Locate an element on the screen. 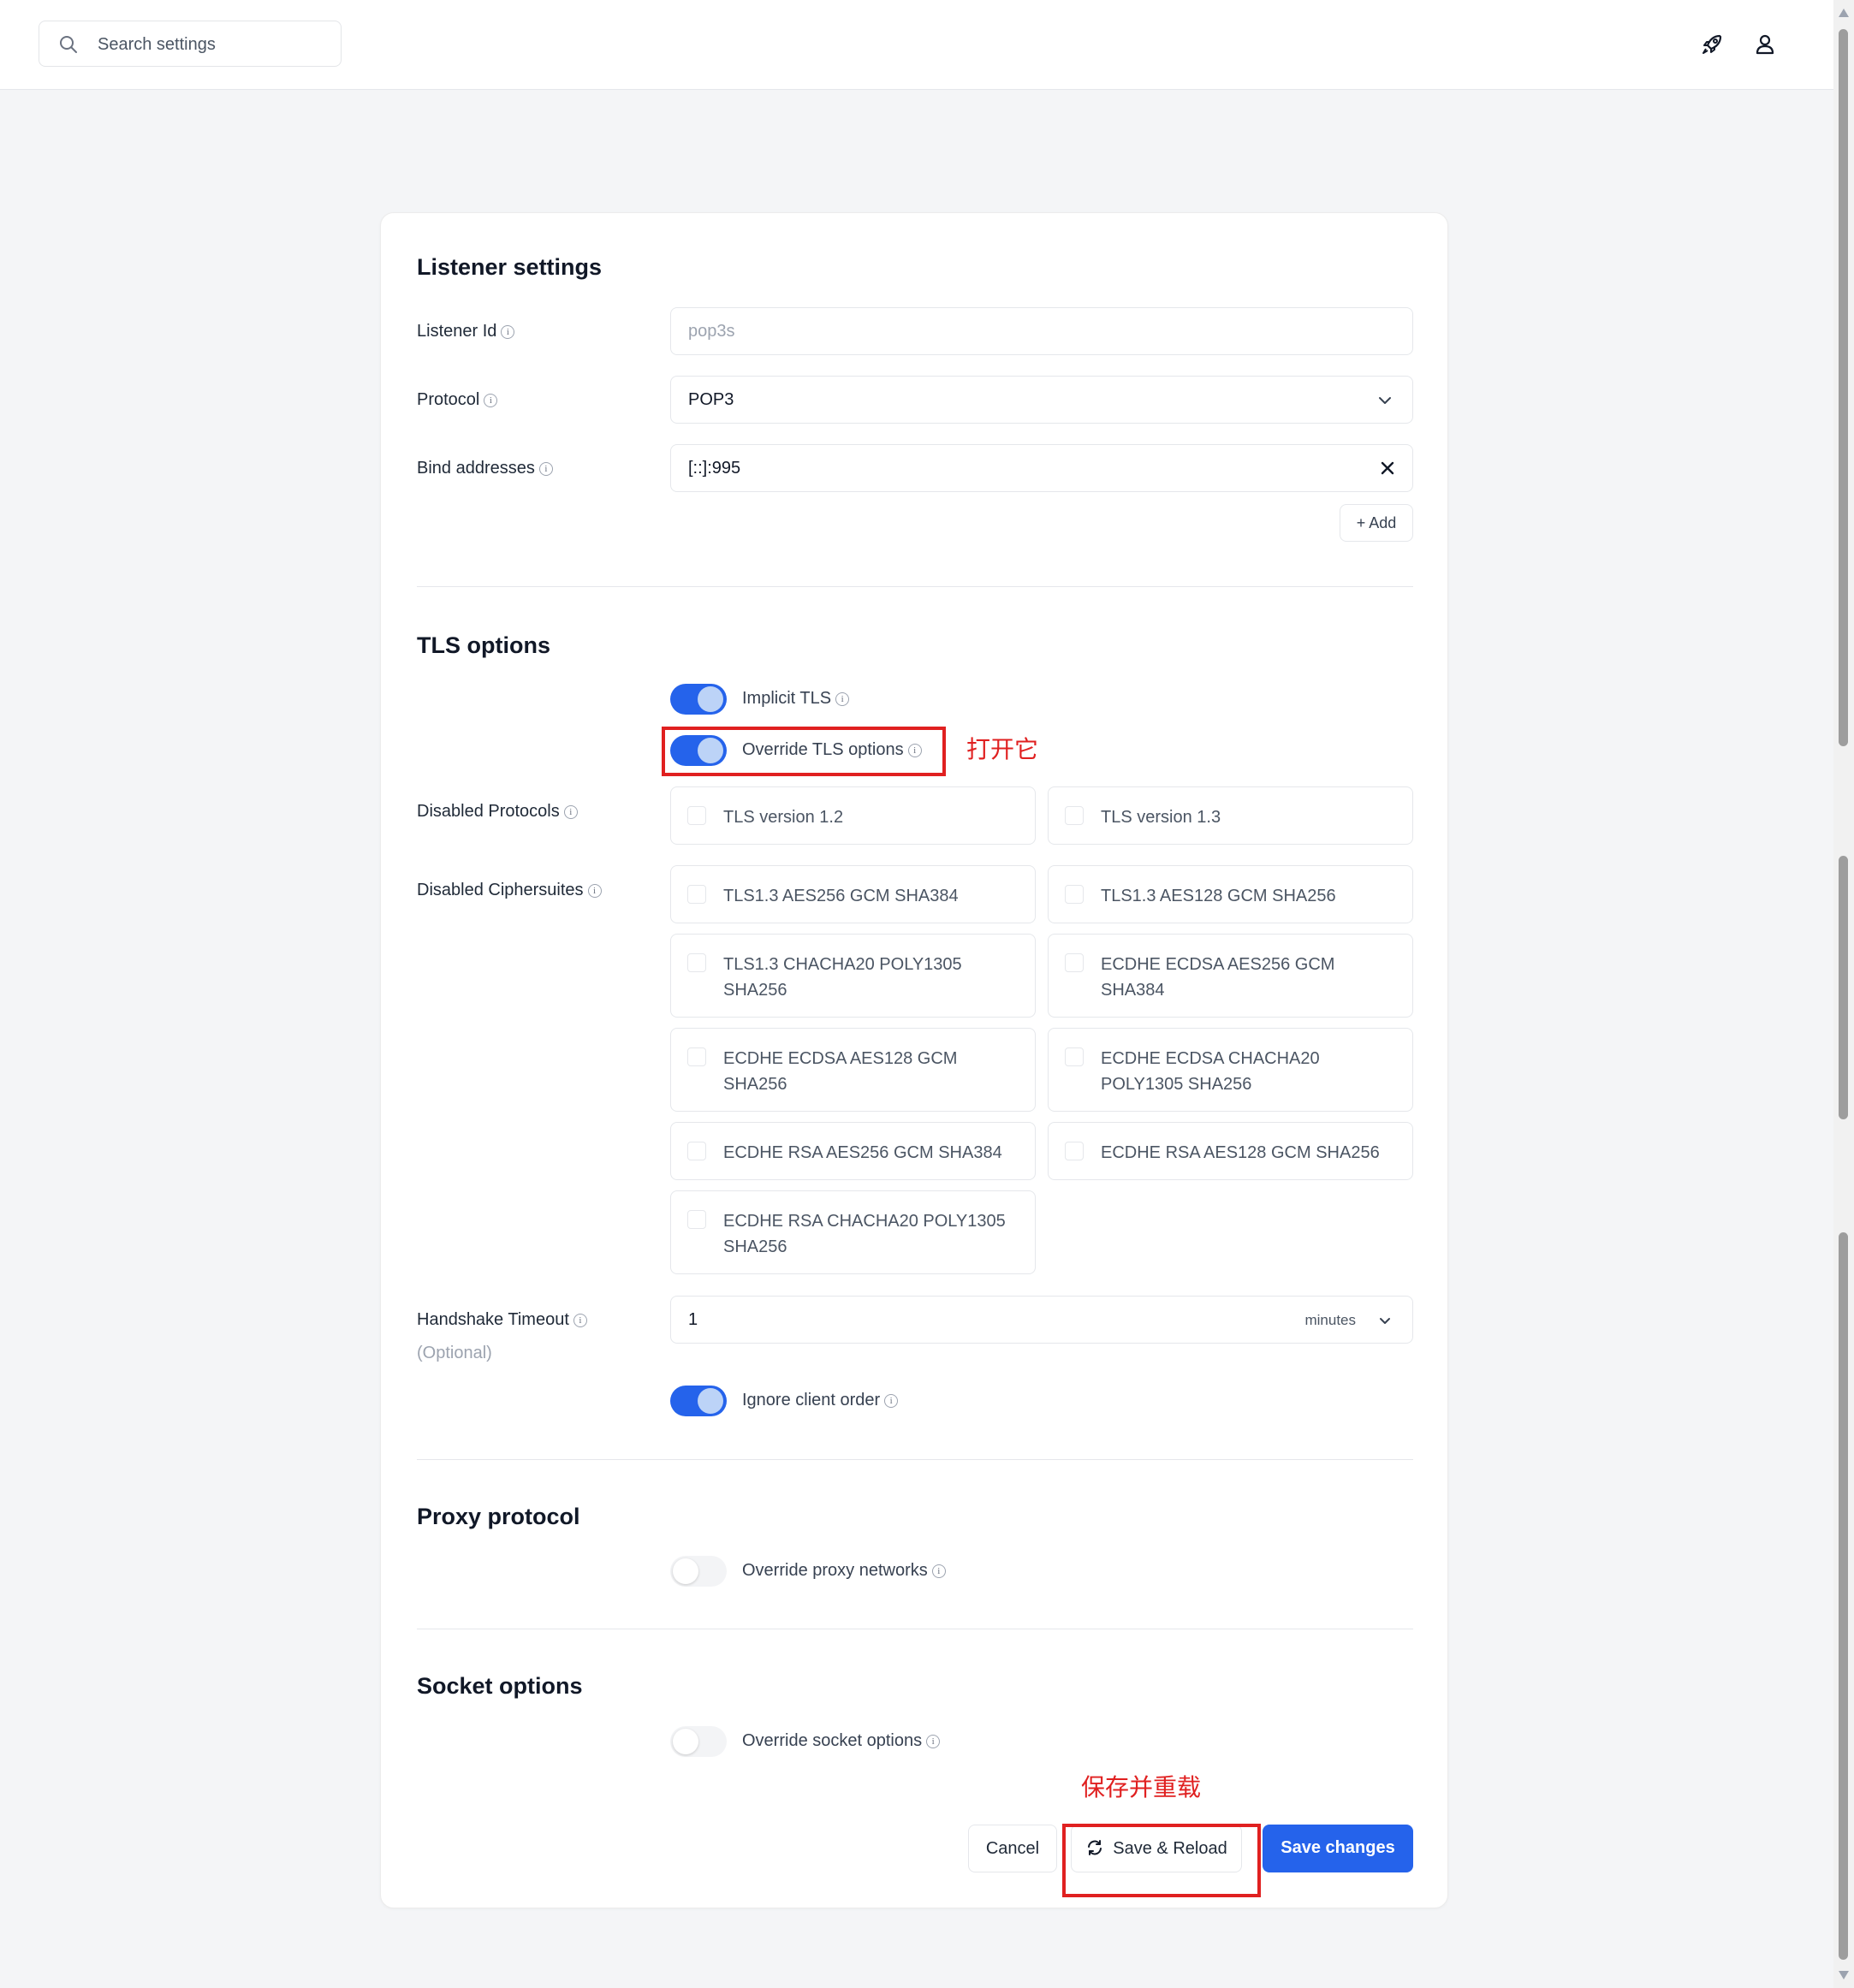  listener-id-field: pop3s is located at coordinates (1041, 331).